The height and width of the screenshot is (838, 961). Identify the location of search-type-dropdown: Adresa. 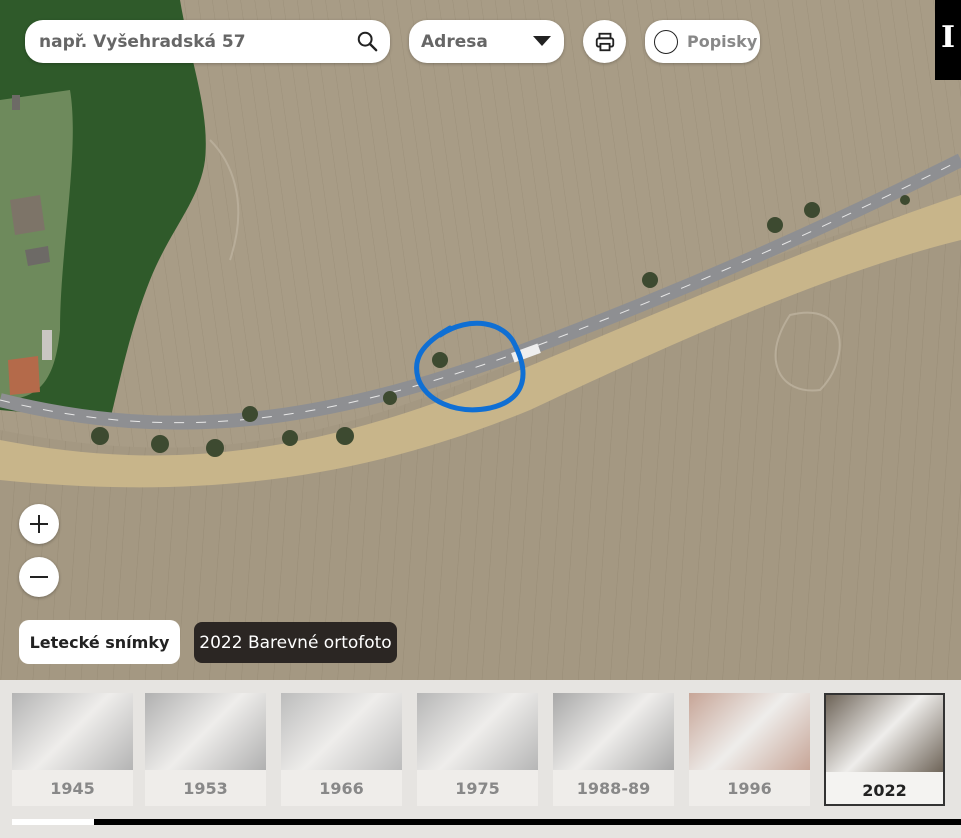
(486, 41).